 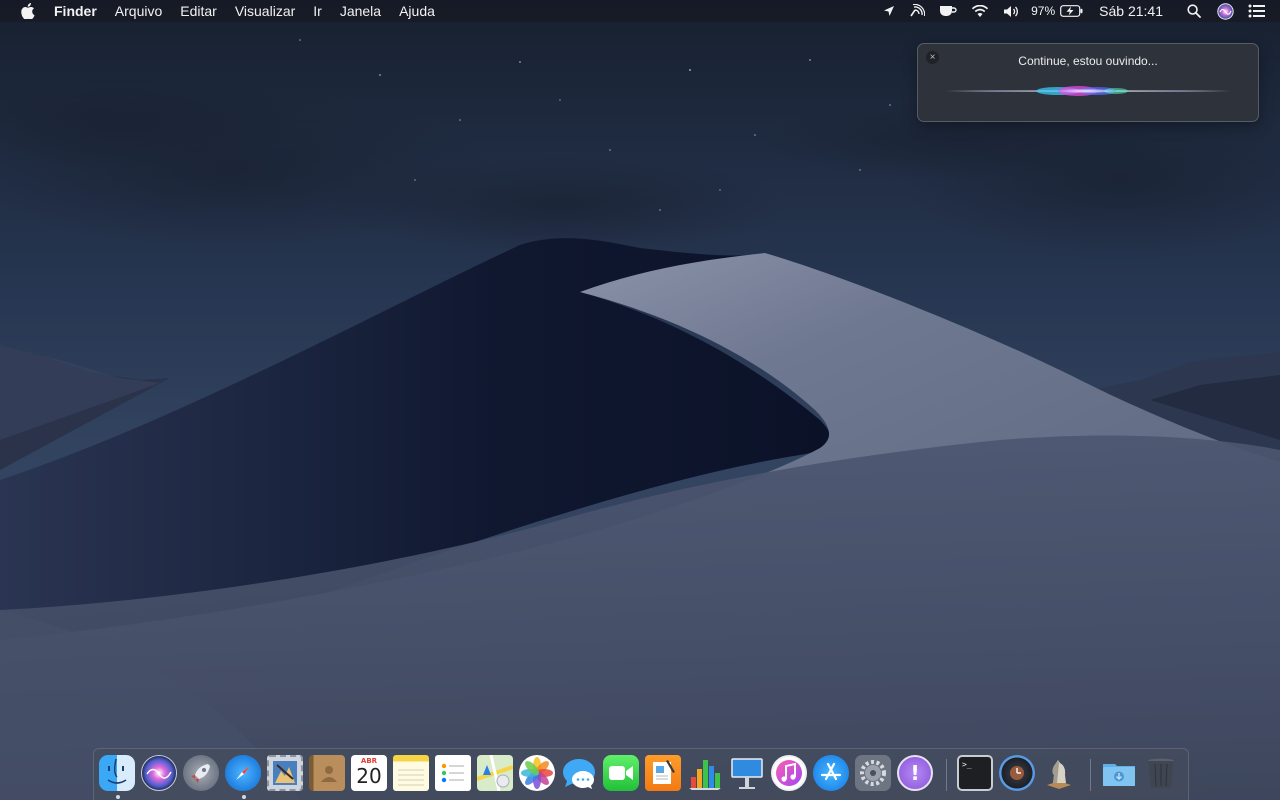 I want to click on dock-itunes, so click(x=790, y=774).